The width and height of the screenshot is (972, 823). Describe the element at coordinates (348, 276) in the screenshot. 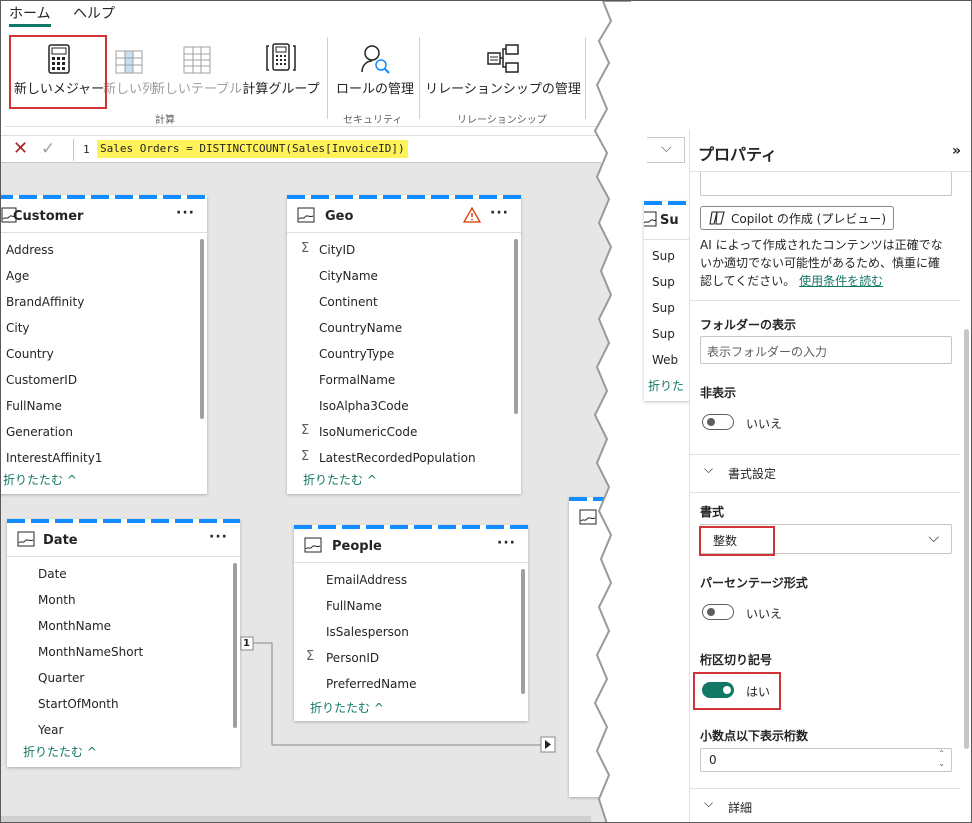

I see `field-item: CityName` at that location.